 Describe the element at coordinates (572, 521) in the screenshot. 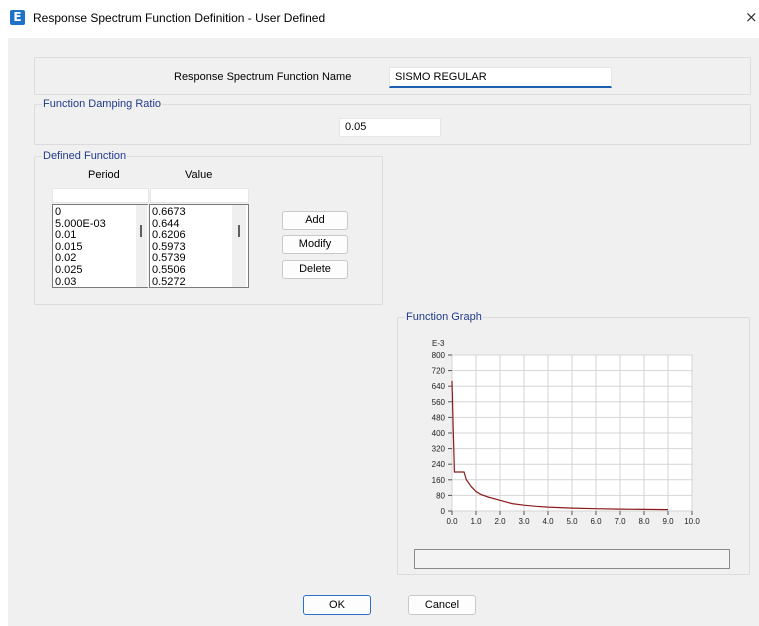

I see `x-tick-label: 5.0` at that location.